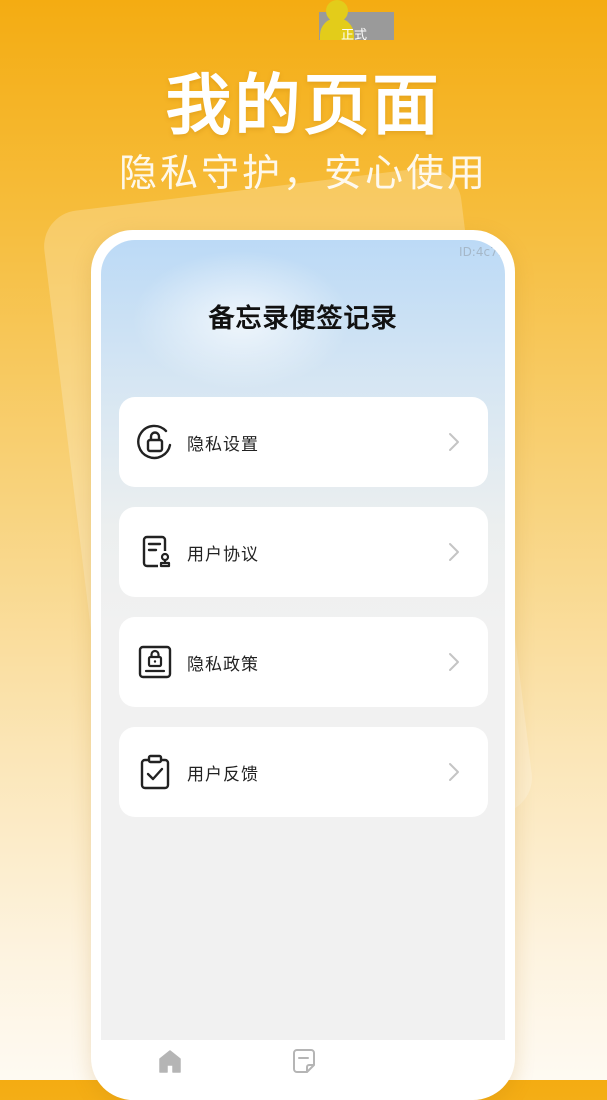 The height and width of the screenshot is (1100, 607). What do you see at coordinates (354, 35) in the screenshot?
I see `tab-mine-badge: 正式` at bounding box center [354, 35].